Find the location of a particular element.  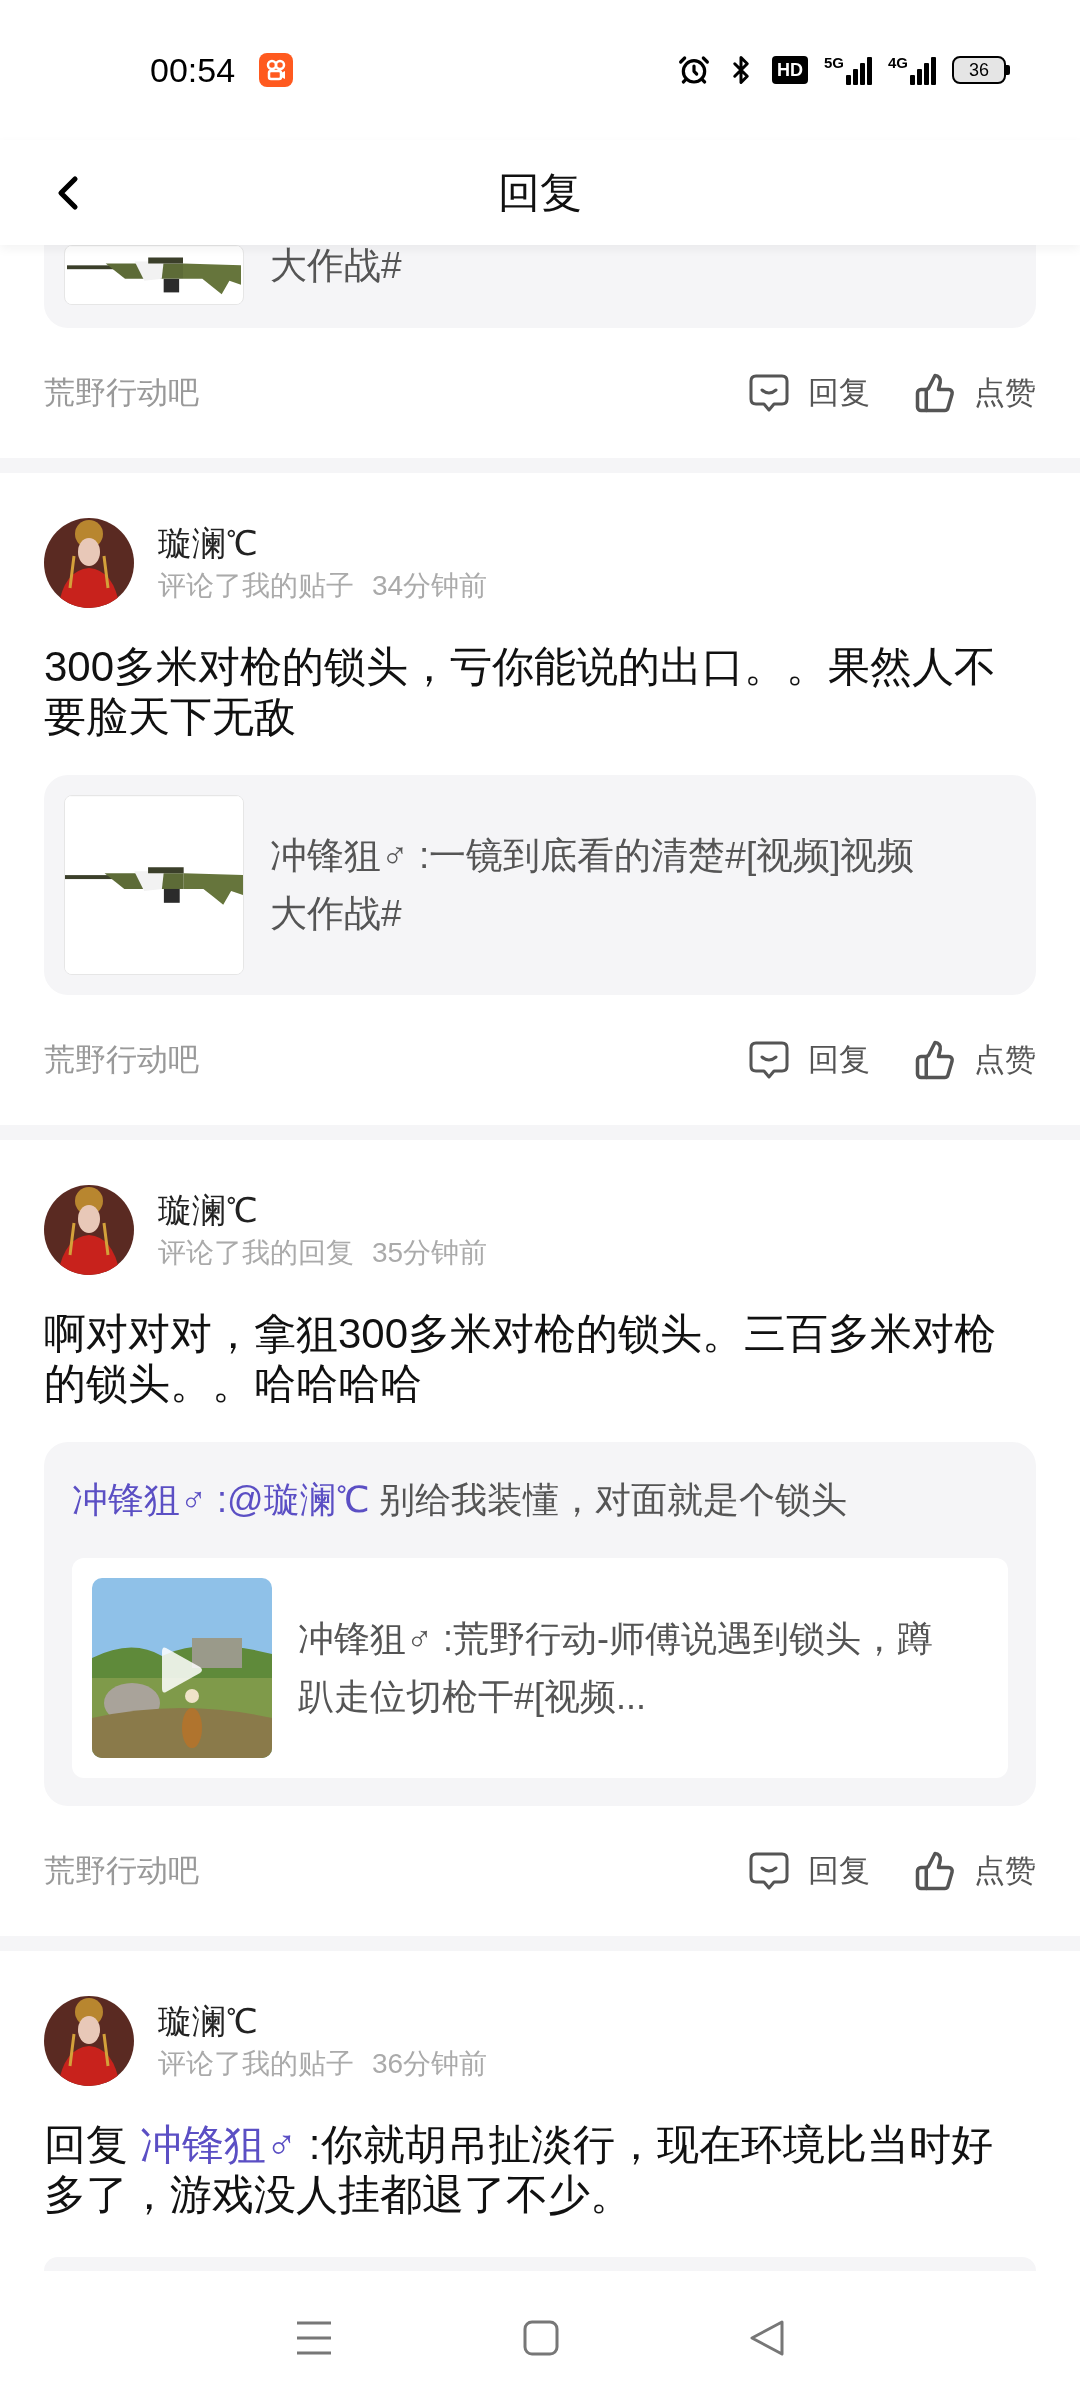

page-title: 回复 is located at coordinates (540, 193).